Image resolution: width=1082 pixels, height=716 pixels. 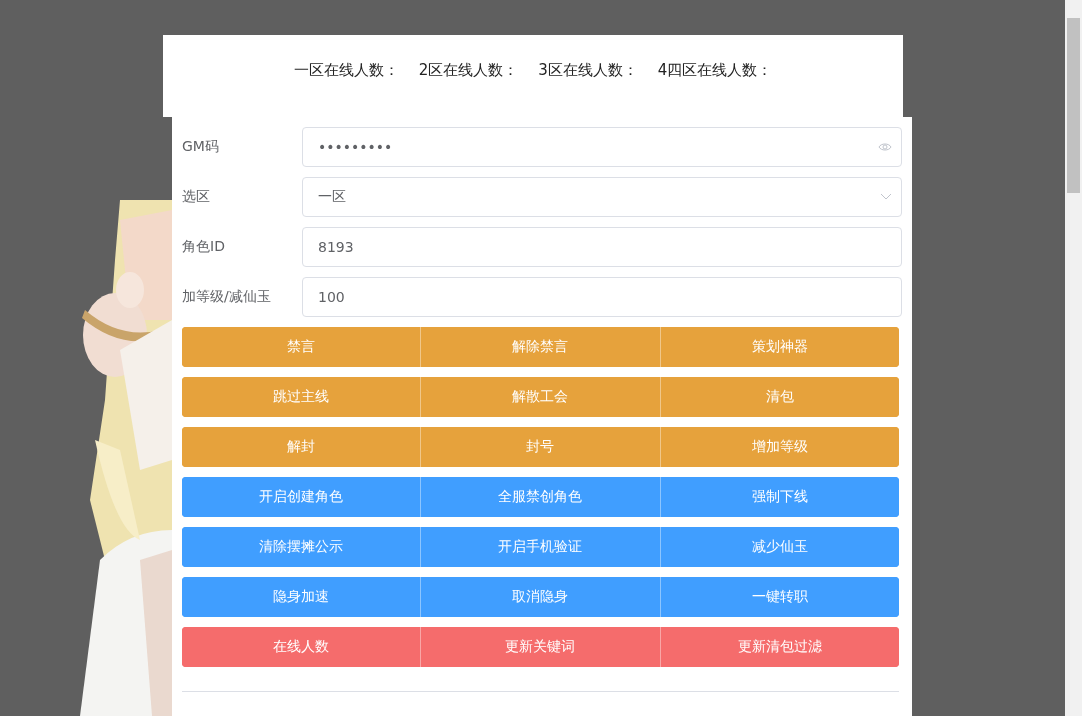 I want to click on zone-select: 一区, so click(x=602, y=197).